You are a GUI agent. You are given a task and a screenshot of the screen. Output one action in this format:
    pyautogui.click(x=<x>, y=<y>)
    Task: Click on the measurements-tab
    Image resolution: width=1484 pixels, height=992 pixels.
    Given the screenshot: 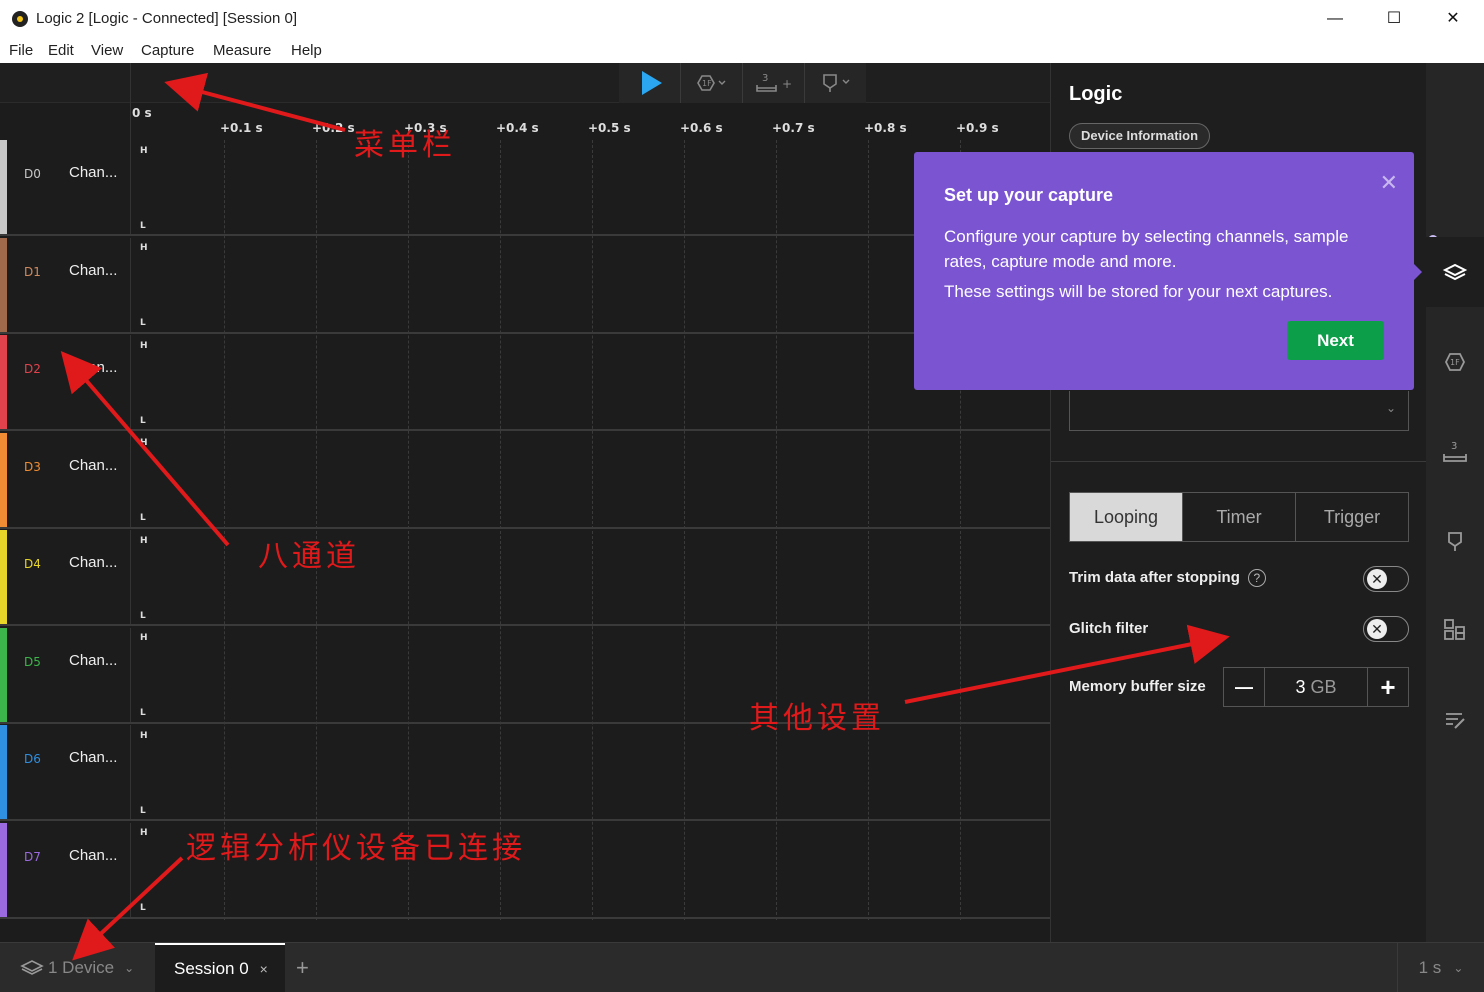 What is the action you would take?
    pyautogui.click(x=1455, y=541)
    